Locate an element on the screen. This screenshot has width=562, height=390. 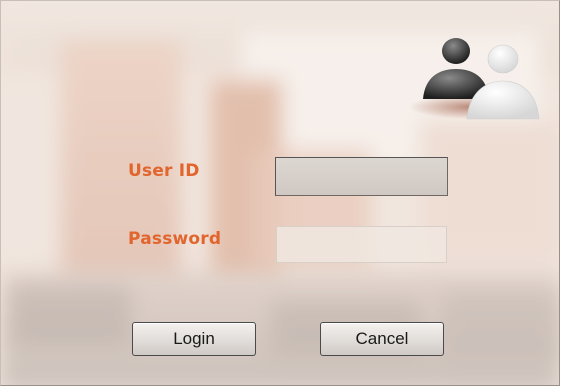
cancel-button: Cancel is located at coordinates (382, 339).